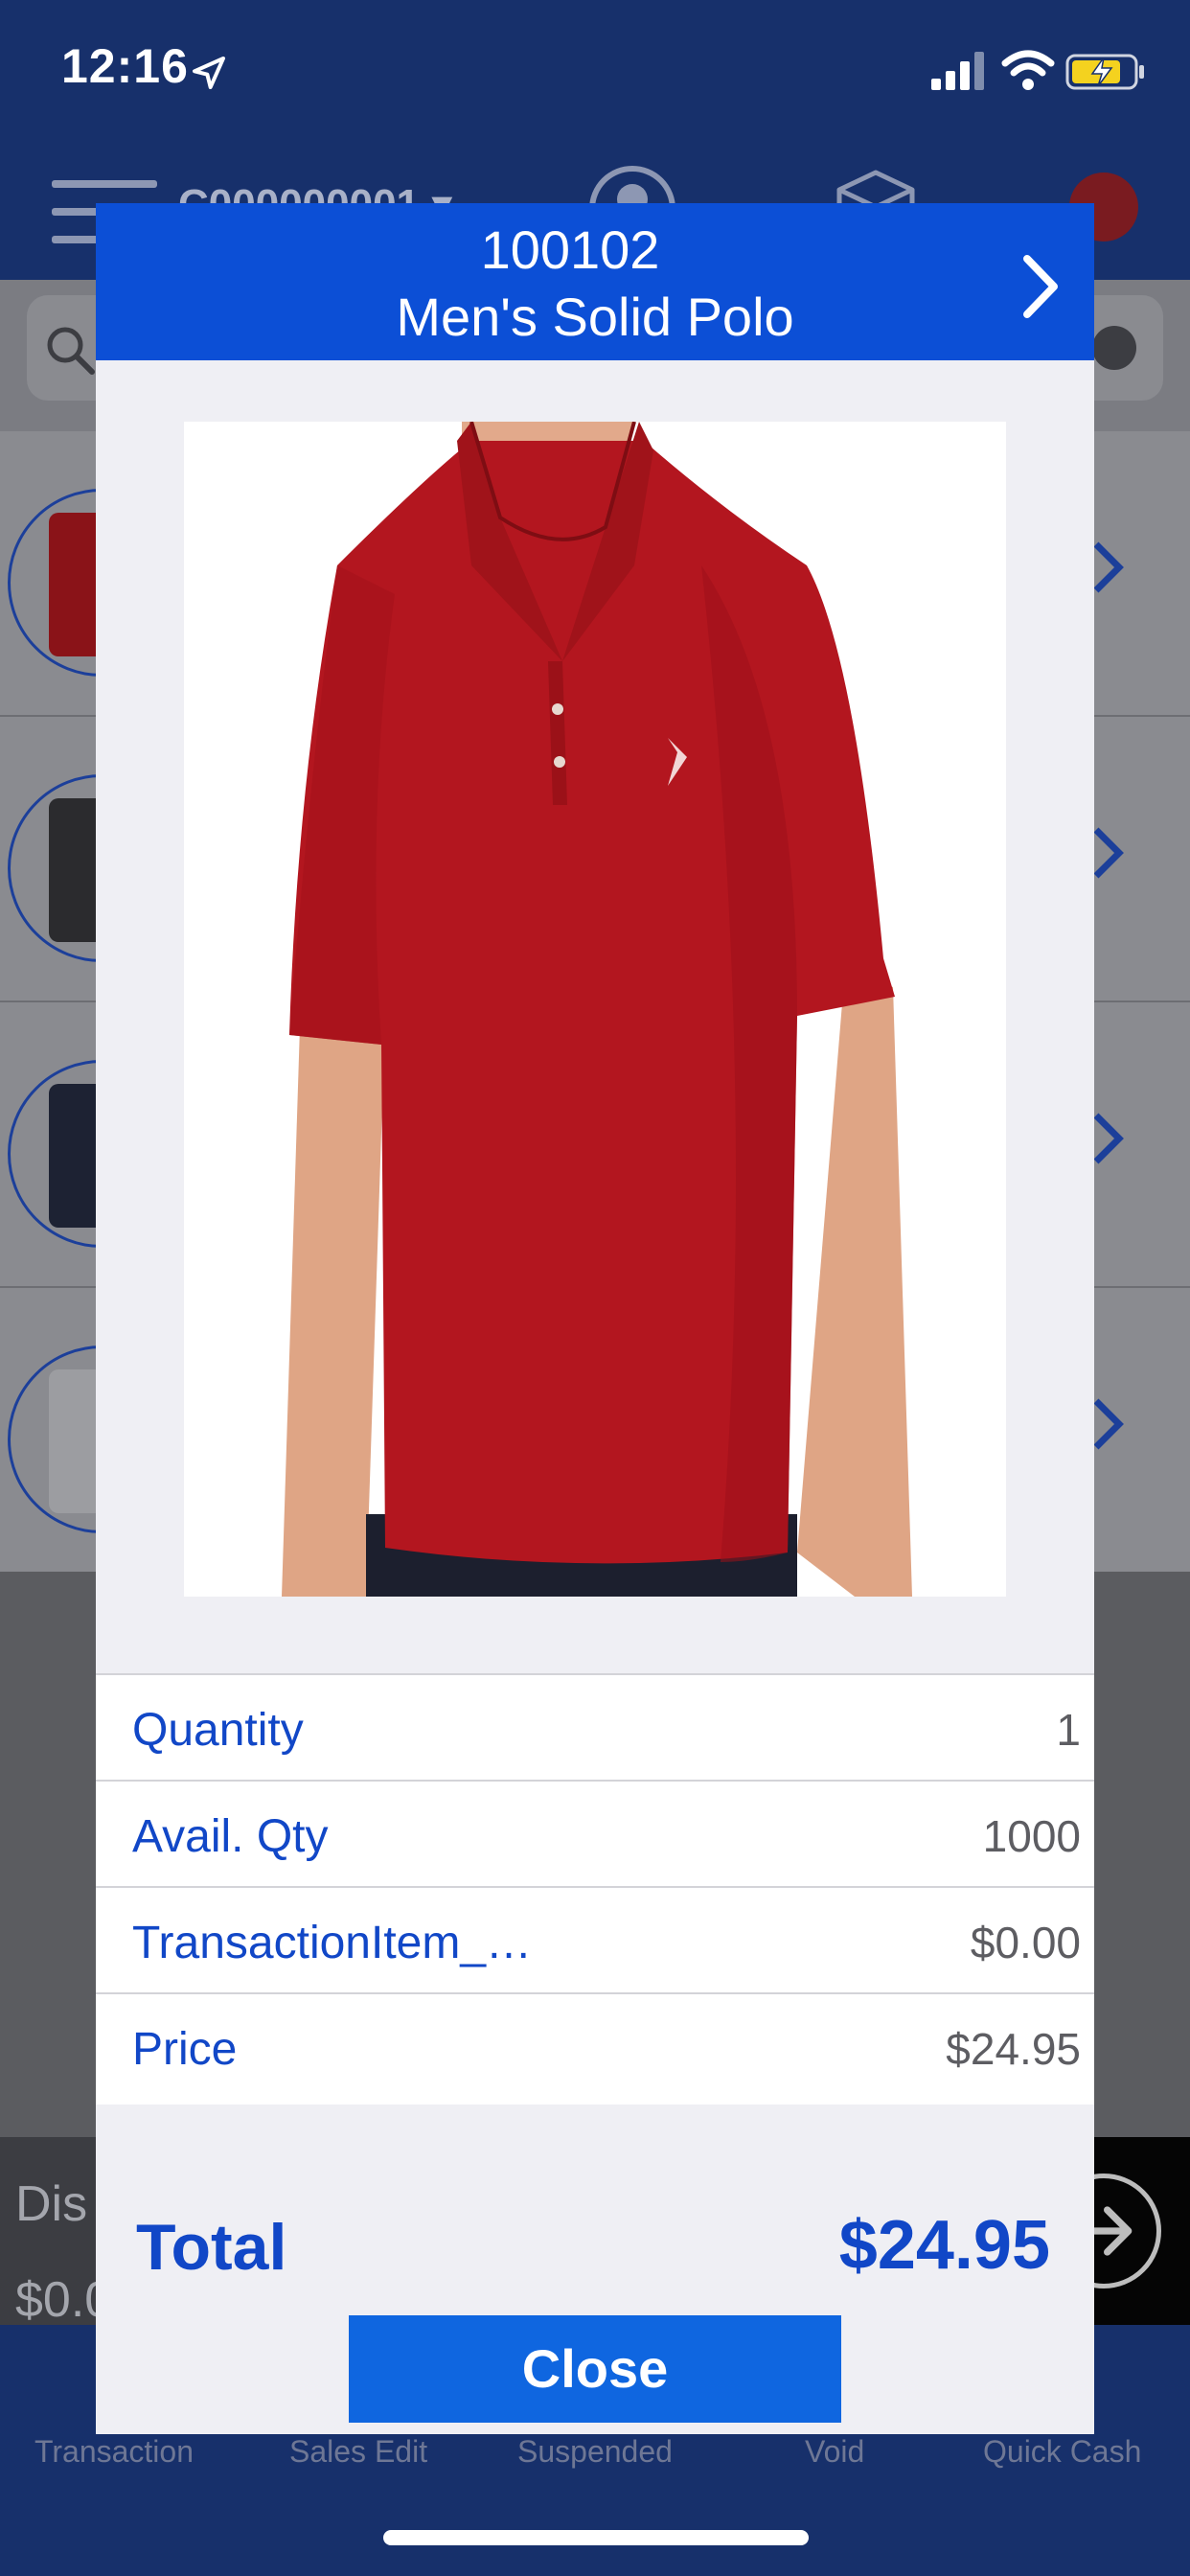 This screenshot has height=2576, width=1190. What do you see at coordinates (218, 1730) in the screenshot?
I see `detail-label: Quantity` at bounding box center [218, 1730].